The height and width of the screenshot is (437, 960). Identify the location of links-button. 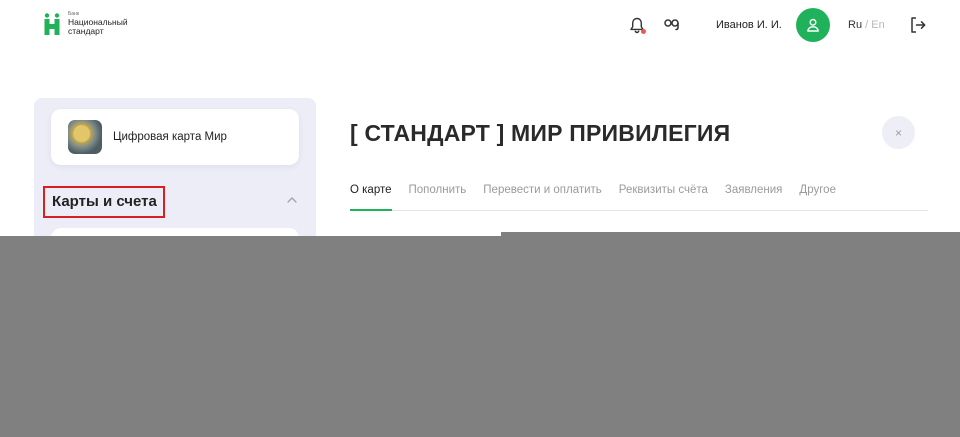
(672, 25).